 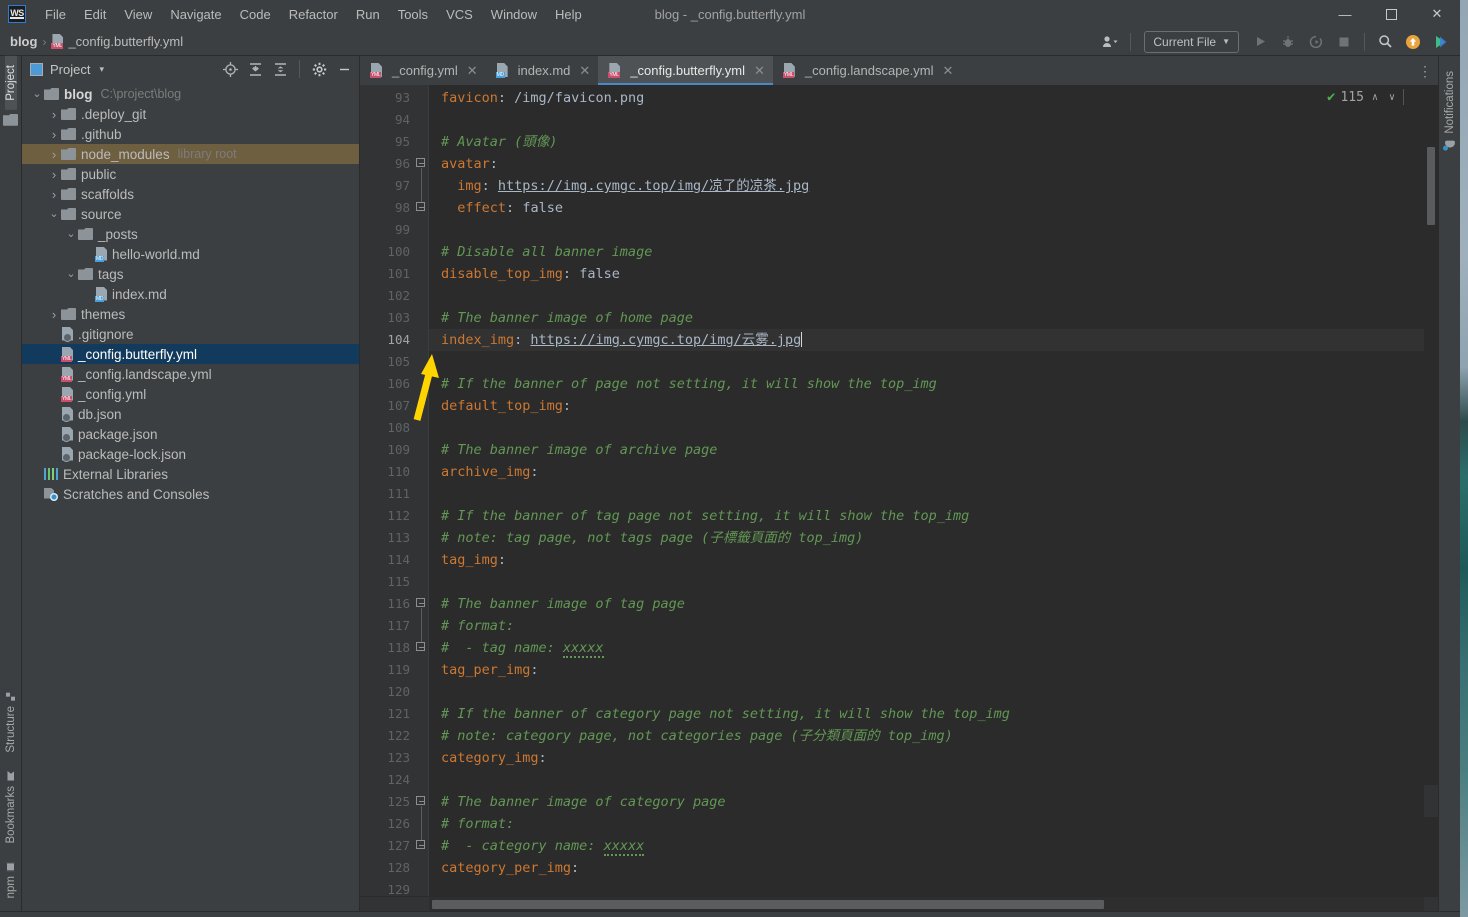 I want to click on scrollbar-thumb, so click(x=1431, y=186).